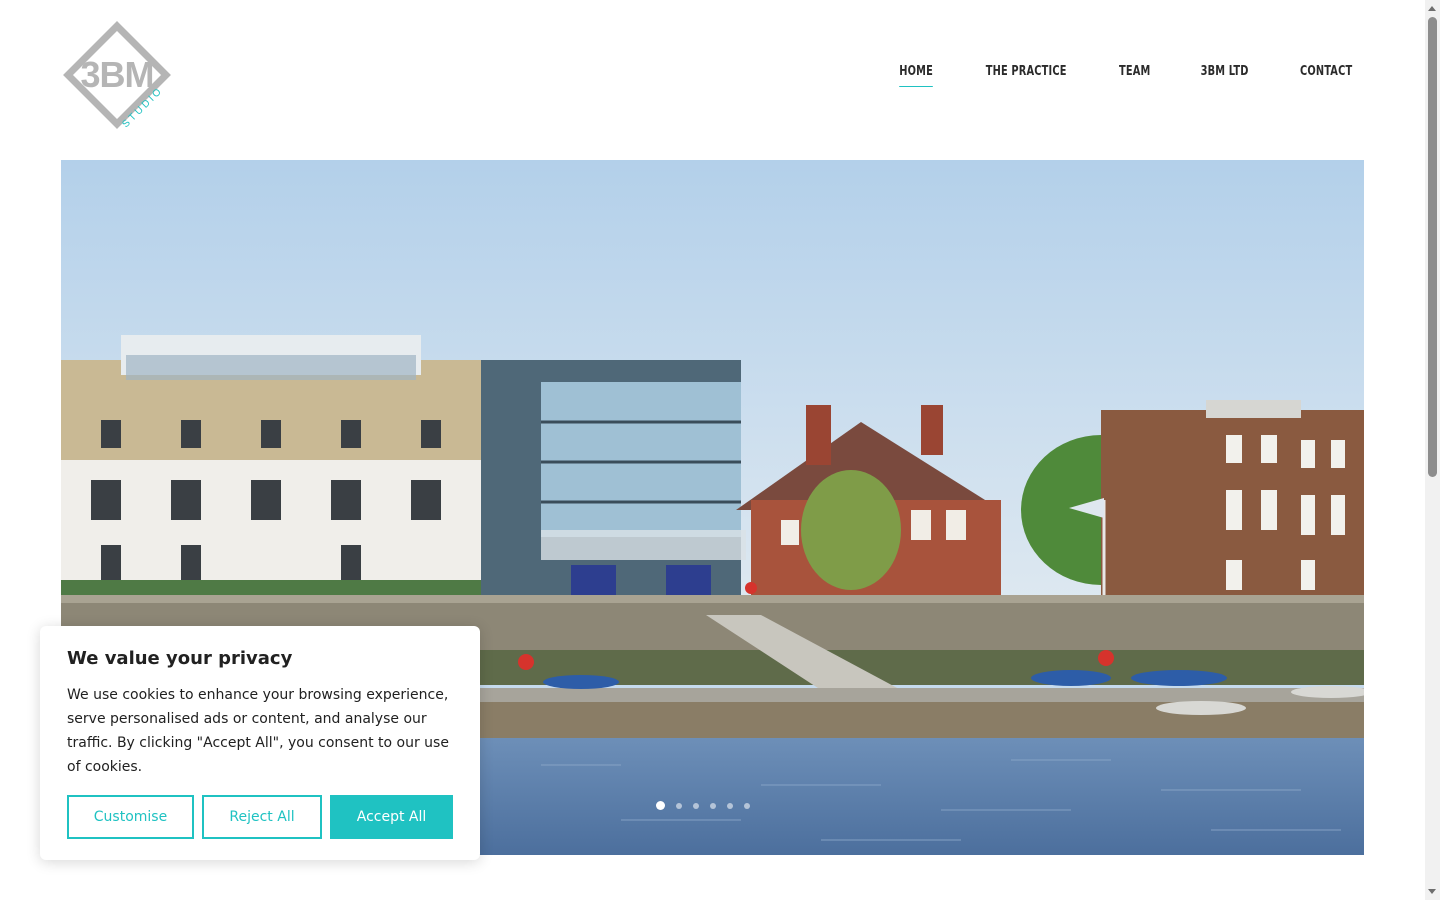 This screenshot has height=900, width=1440. I want to click on scroll-up-arrow-icon, so click(1432, 8).